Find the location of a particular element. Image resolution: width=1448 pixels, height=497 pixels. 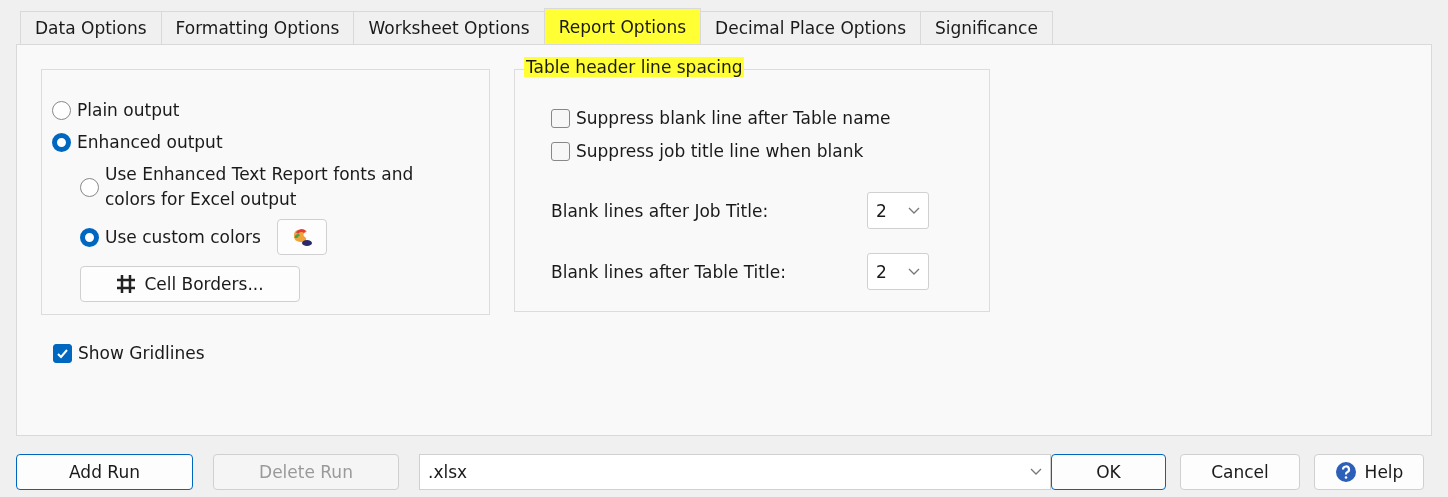

help-button: Help is located at coordinates (1369, 472).